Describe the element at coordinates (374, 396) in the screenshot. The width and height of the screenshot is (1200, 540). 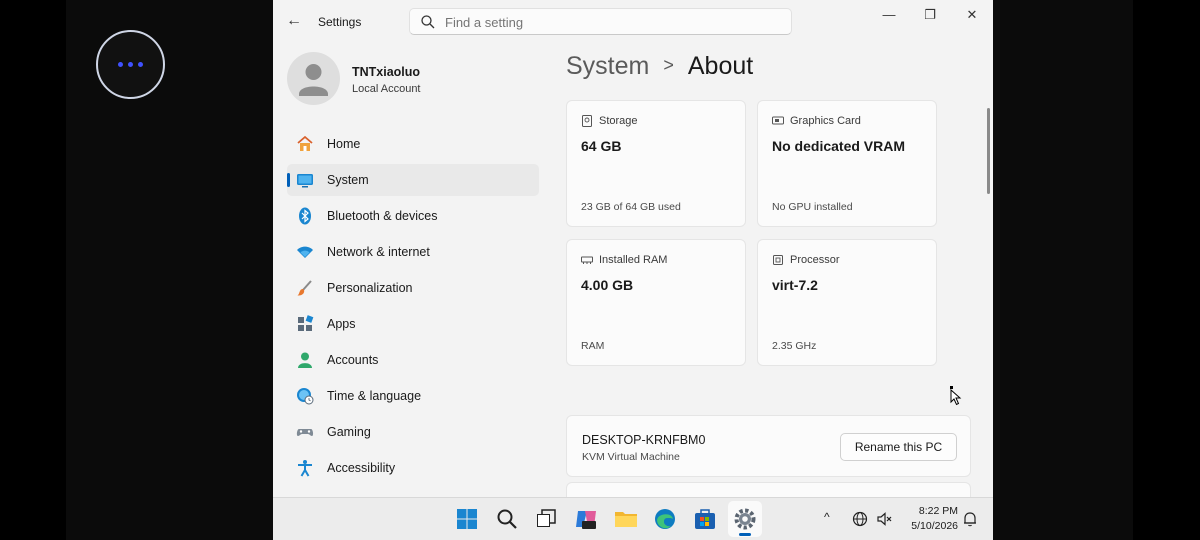
I see `sidebar-item-label: Time & language` at that location.